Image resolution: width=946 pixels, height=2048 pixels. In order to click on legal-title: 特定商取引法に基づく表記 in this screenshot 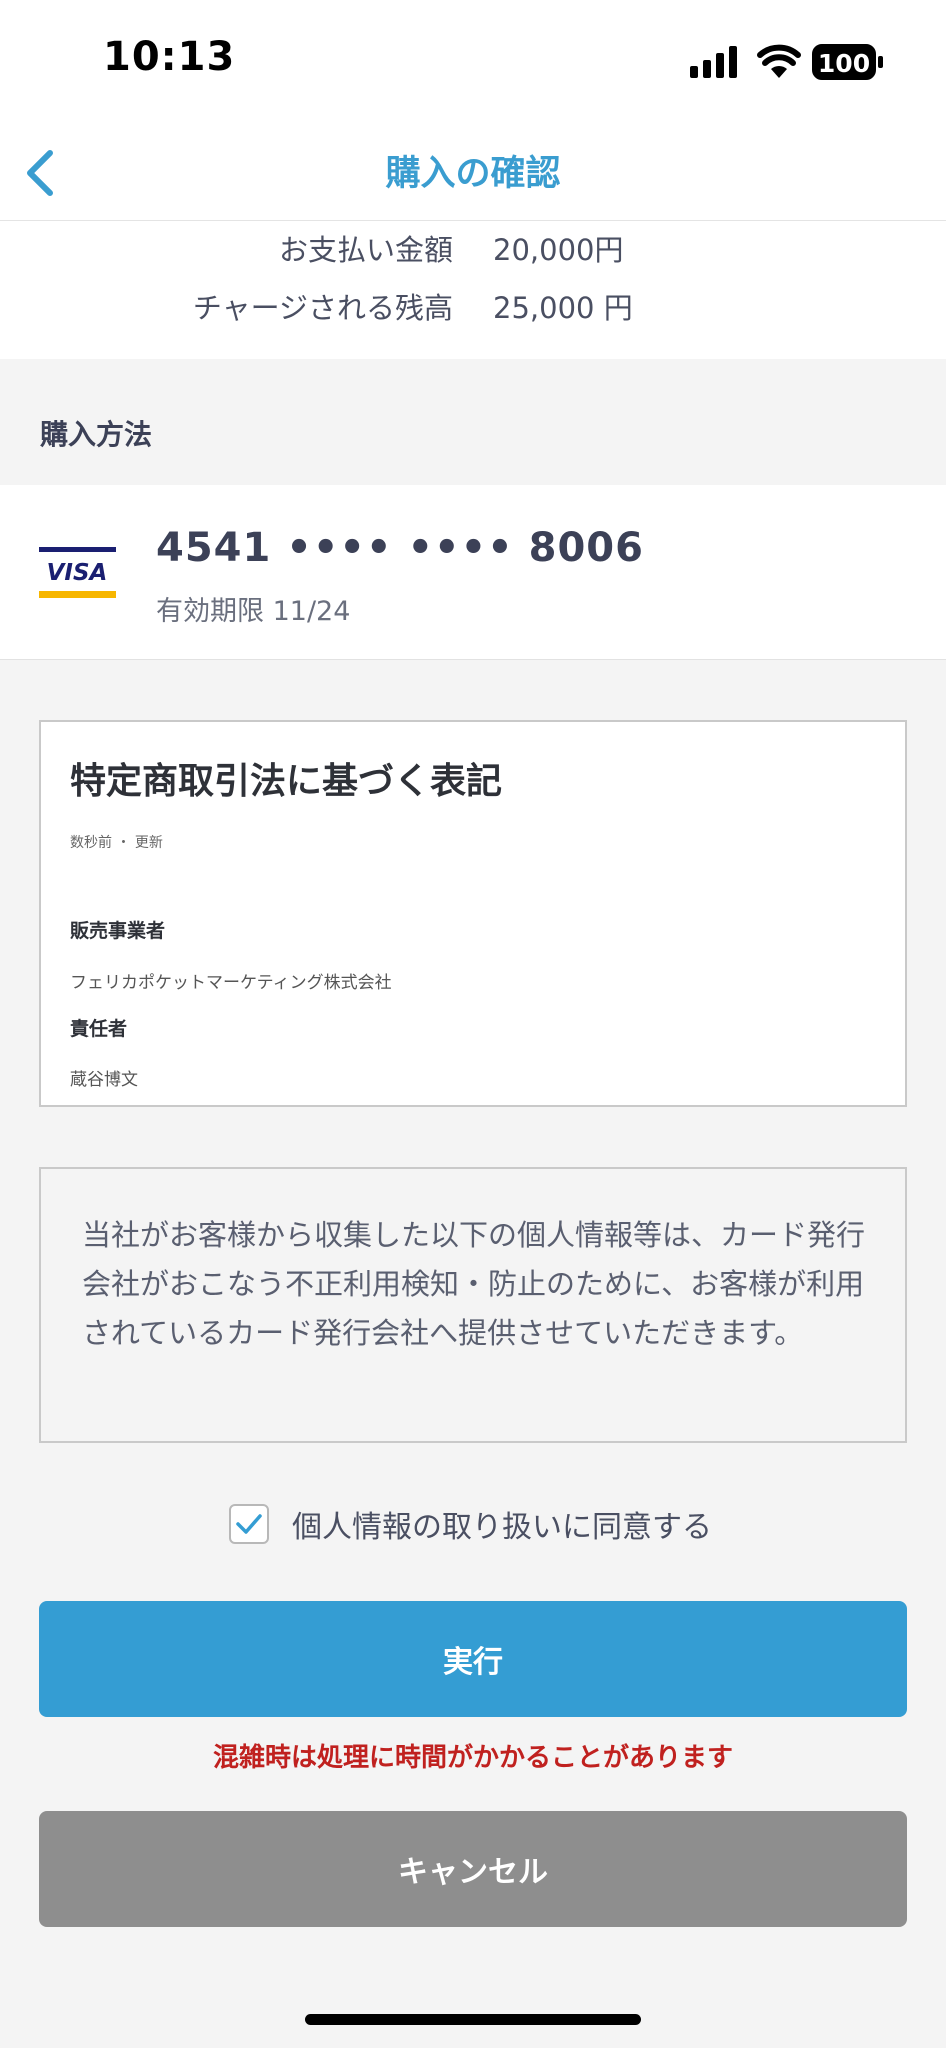, I will do `click(286, 781)`.